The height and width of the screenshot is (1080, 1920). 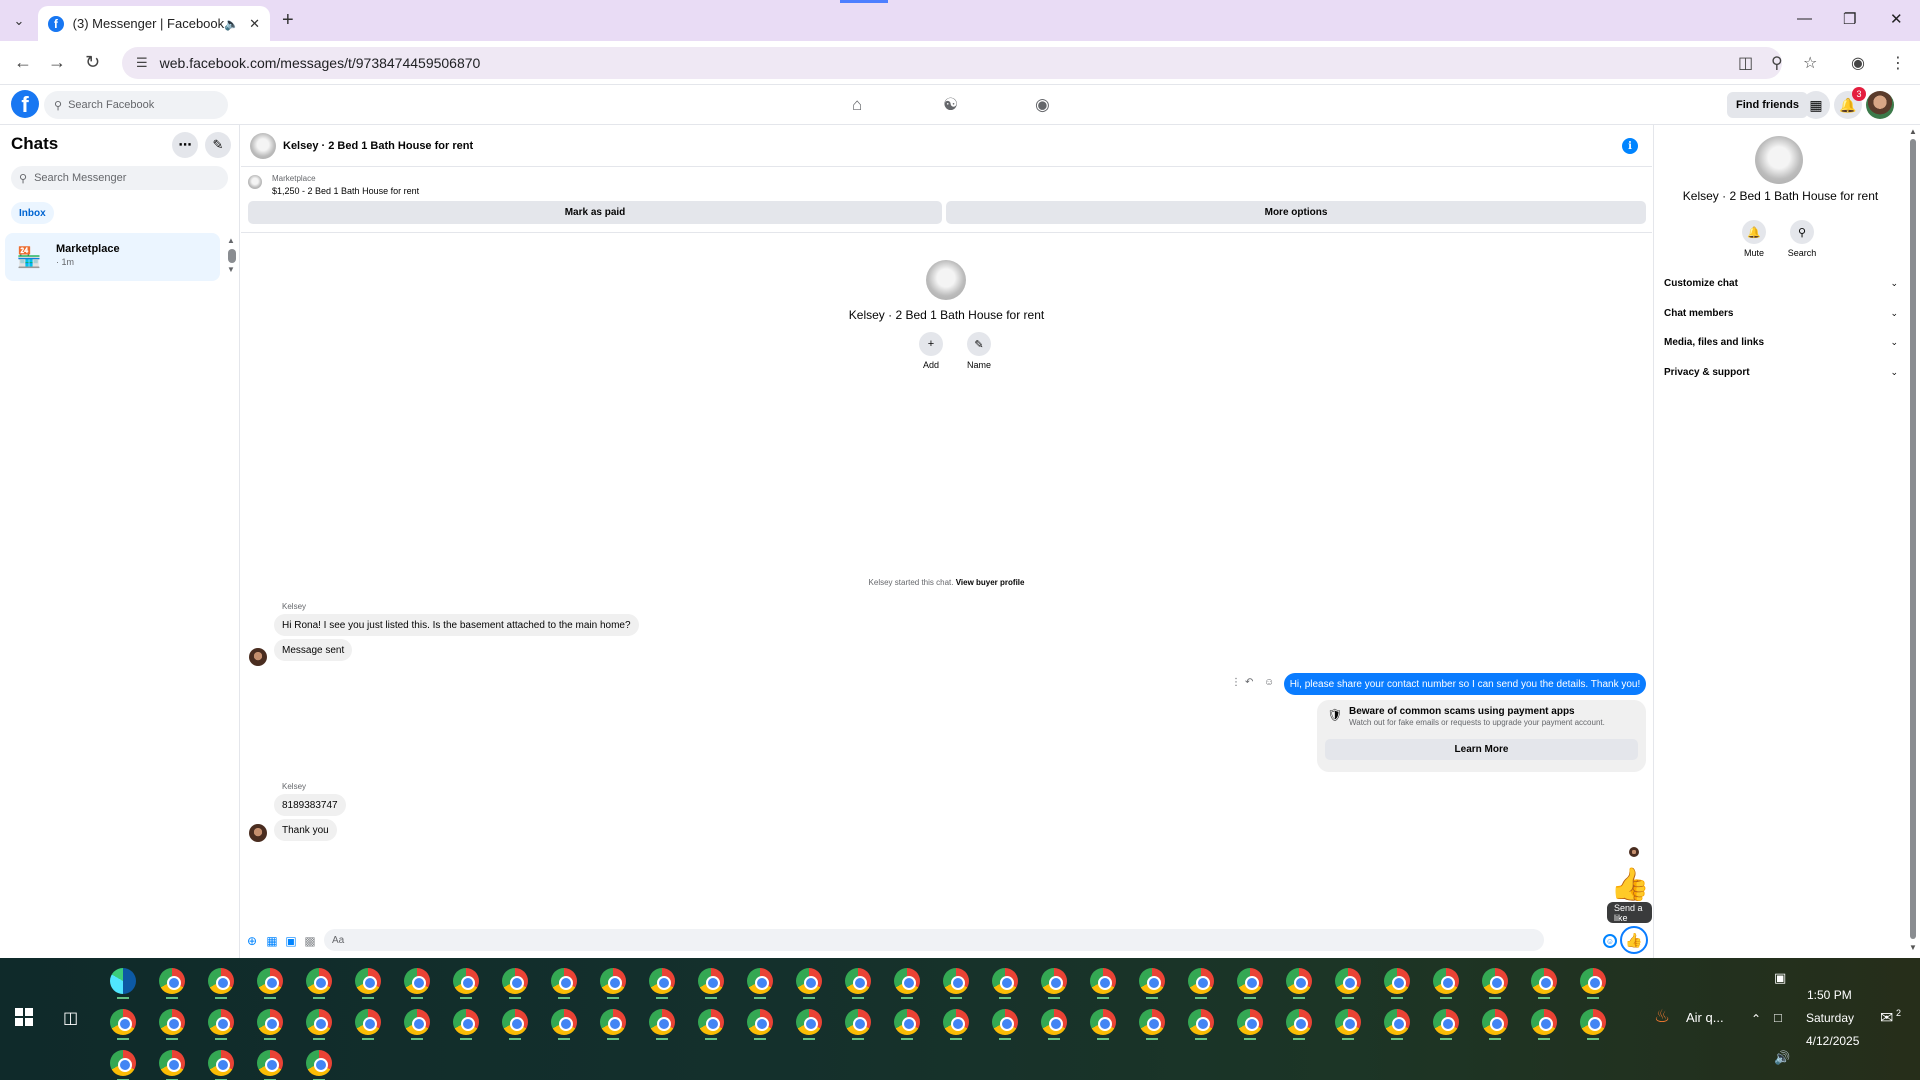 What do you see at coordinates (291, 941) in the screenshot?
I see `sticker-icon: ▣` at bounding box center [291, 941].